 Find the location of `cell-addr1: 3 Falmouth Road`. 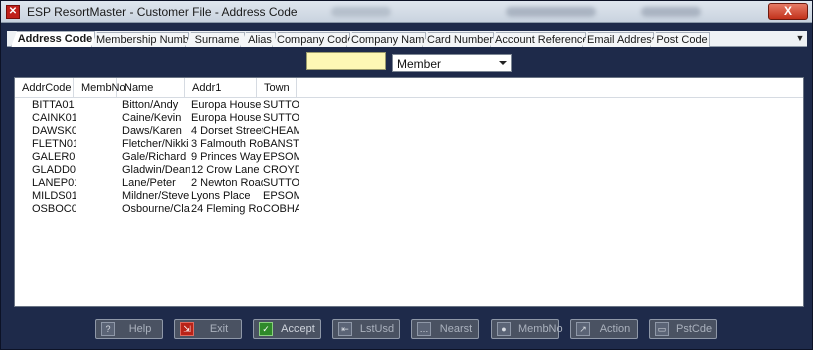

cell-addr1: 3 Falmouth Road is located at coordinates (227, 144).